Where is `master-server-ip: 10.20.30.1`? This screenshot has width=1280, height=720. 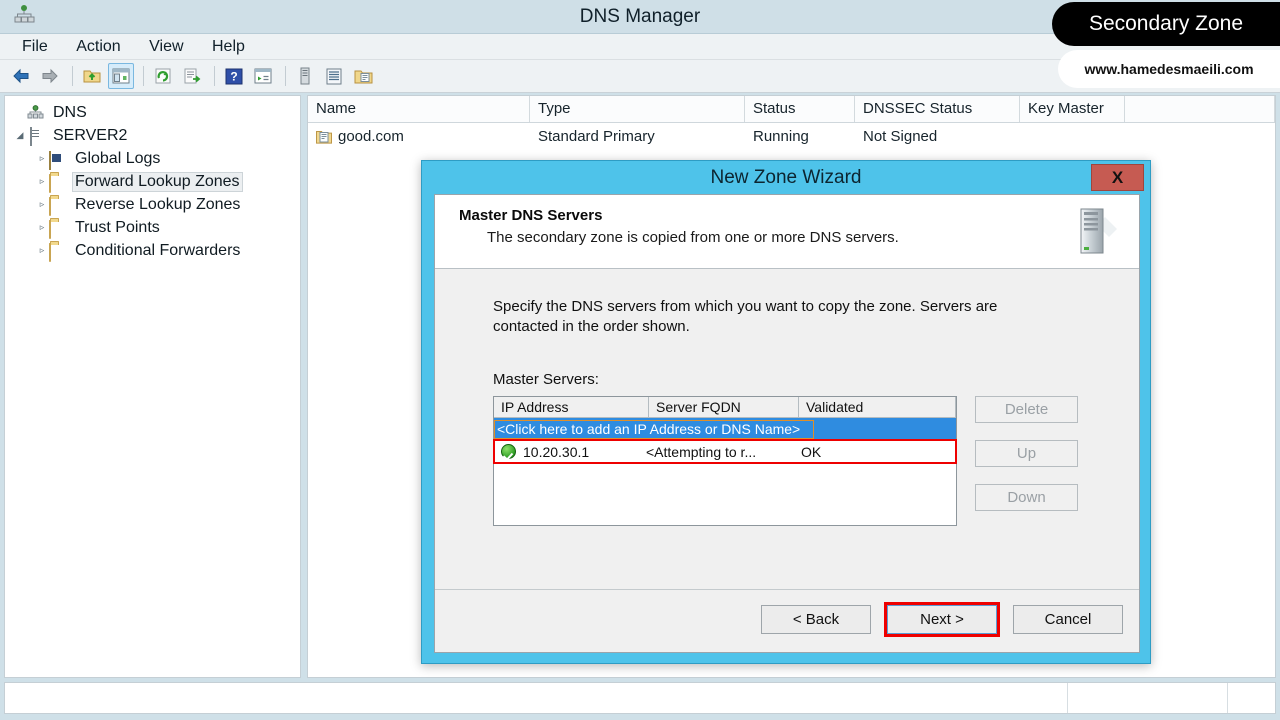
master-server-ip: 10.20.30.1 is located at coordinates (556, 451).